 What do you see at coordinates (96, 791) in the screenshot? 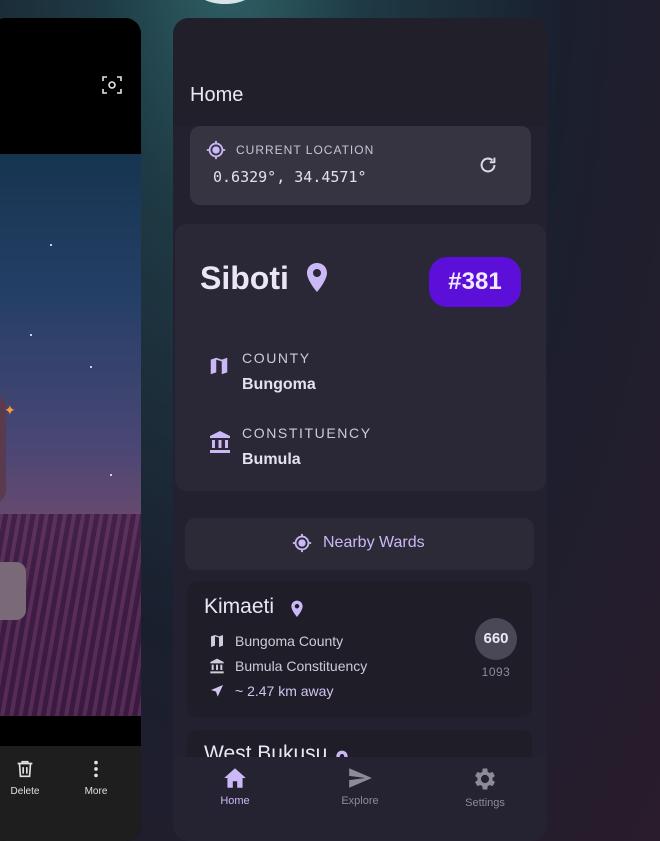
I see `more-label: More` at bounding box center [96, 791].